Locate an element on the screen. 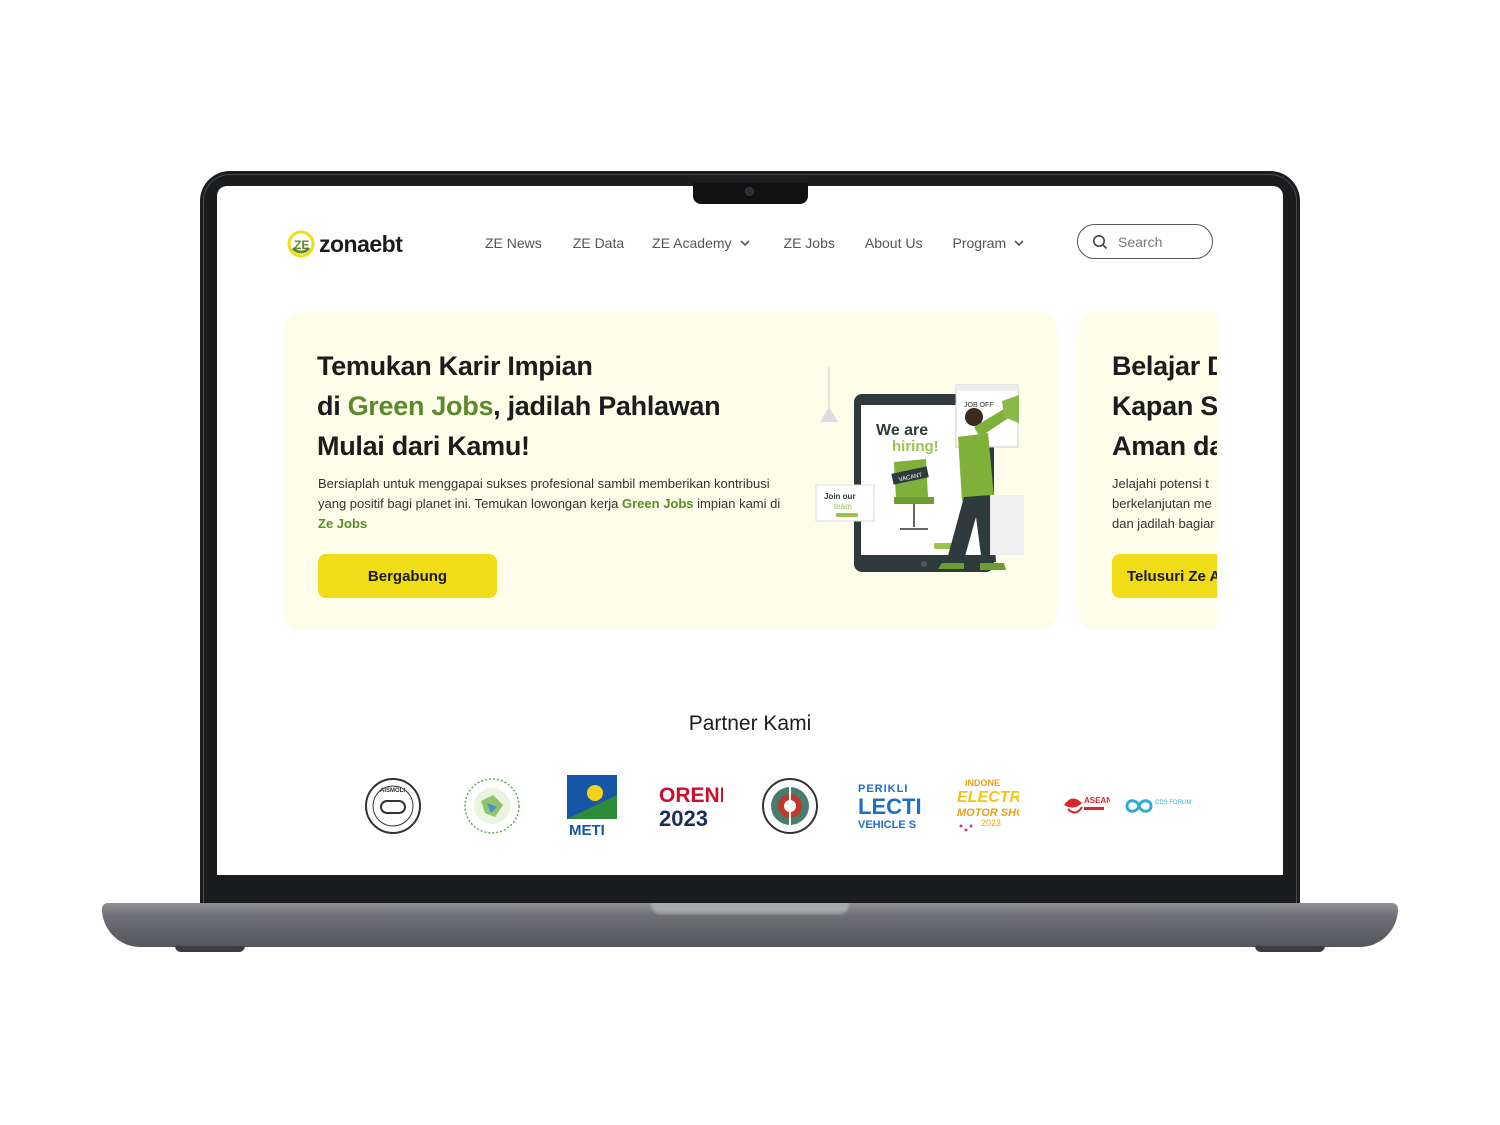 The image size is (1500, 1125). emblem-logo-icon is located at coordinates (790, 806).